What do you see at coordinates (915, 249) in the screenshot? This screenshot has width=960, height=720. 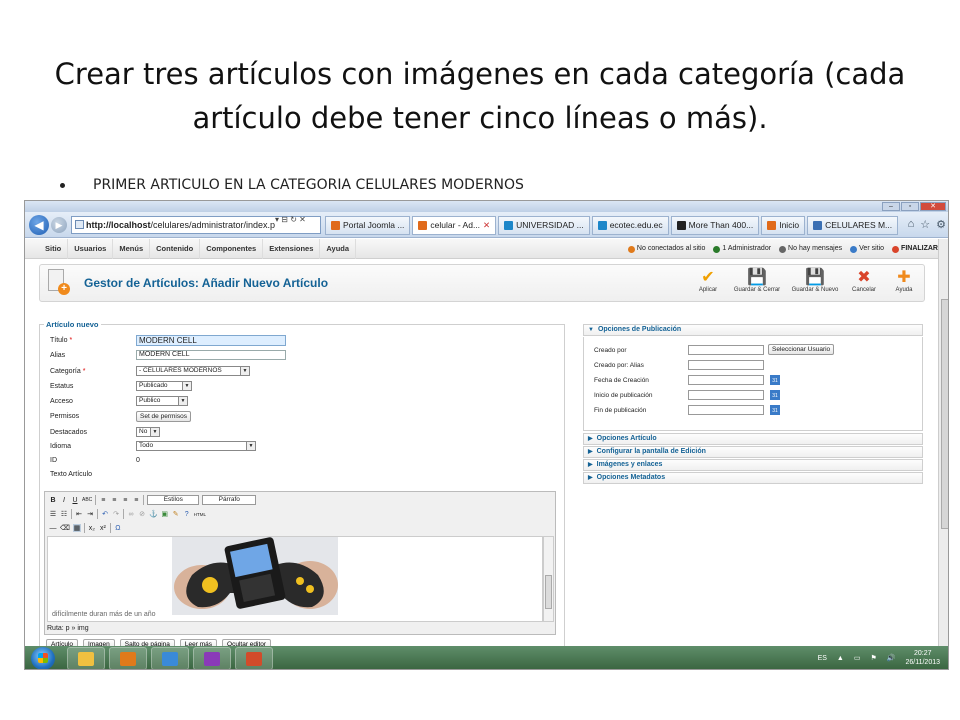 I see `admin-status-item: FINALIZAR` at bounding box center [915, 249].